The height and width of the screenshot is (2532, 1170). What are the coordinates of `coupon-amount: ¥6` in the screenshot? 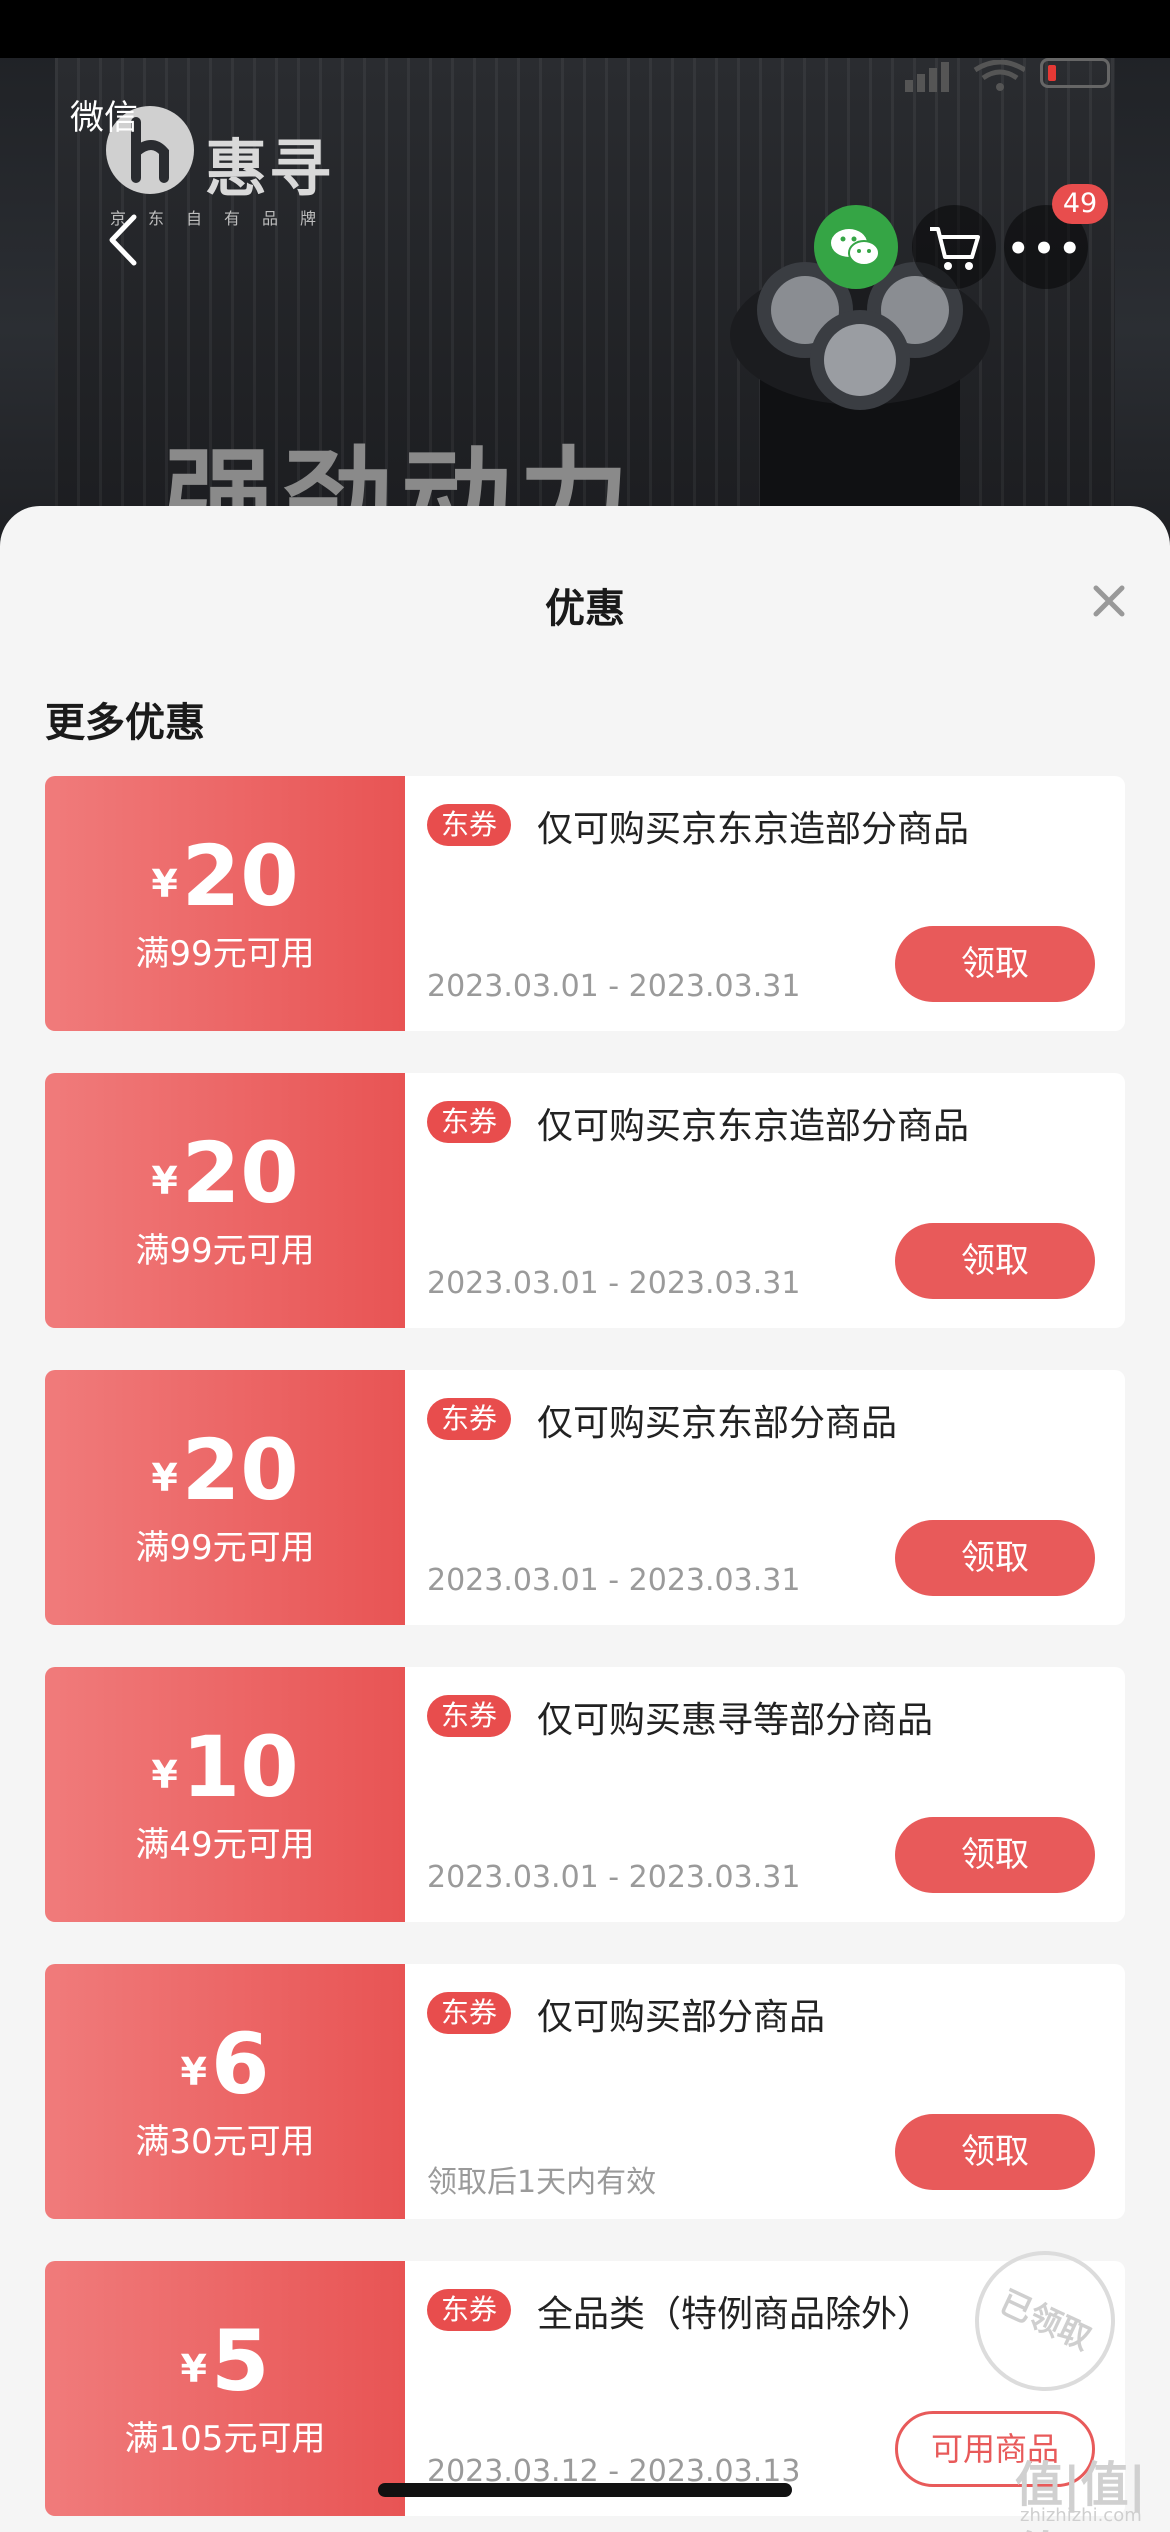 It's located at (225, 2064).